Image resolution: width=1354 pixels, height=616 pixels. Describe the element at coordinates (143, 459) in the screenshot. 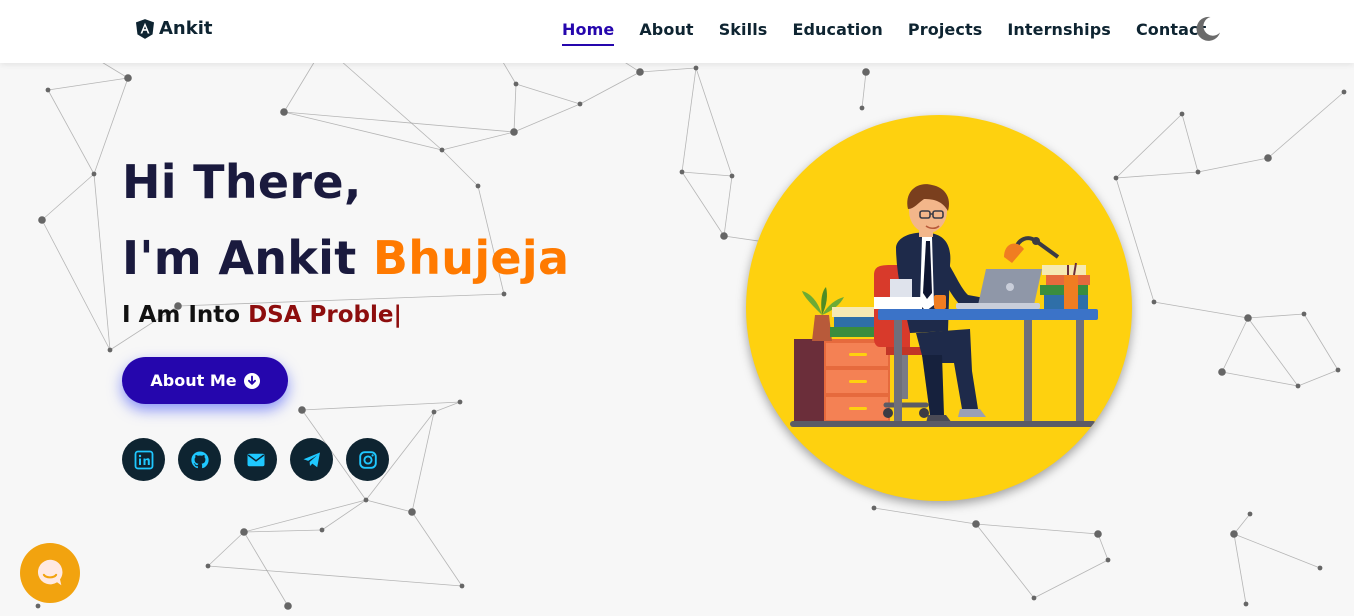

I see `linkedin-link` at that location.